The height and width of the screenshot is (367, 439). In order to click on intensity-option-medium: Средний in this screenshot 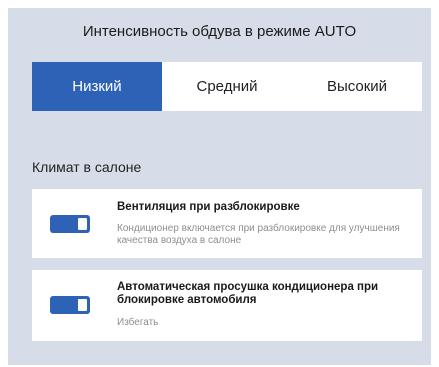, I will do `click(227, 86)`.